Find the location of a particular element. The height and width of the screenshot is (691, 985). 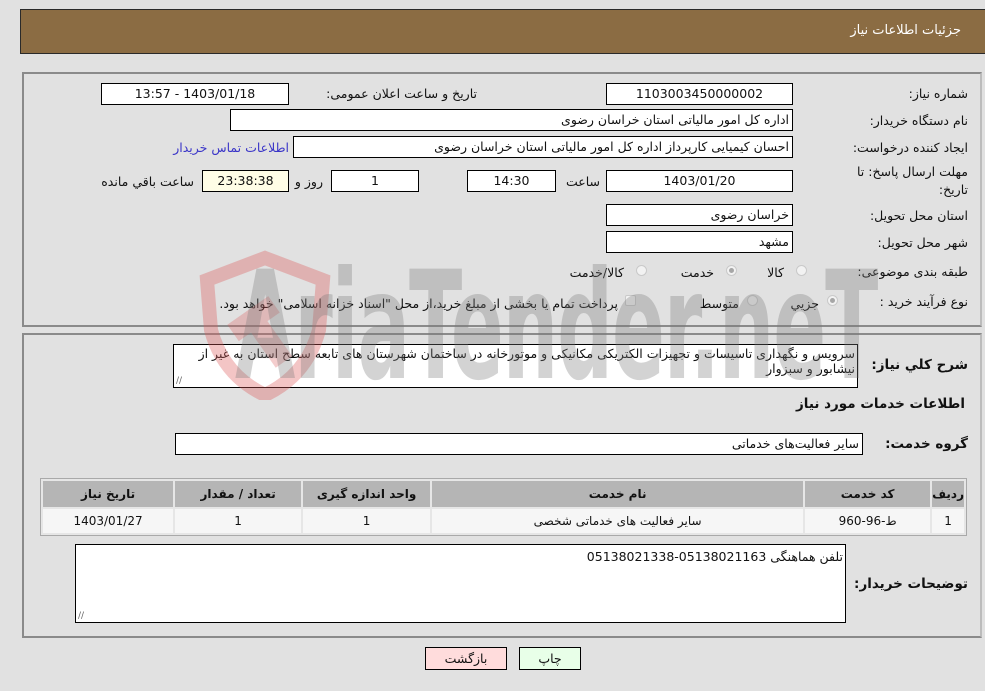

remaining-time-field: 23:38:38 is located at coordinates (245, 181).